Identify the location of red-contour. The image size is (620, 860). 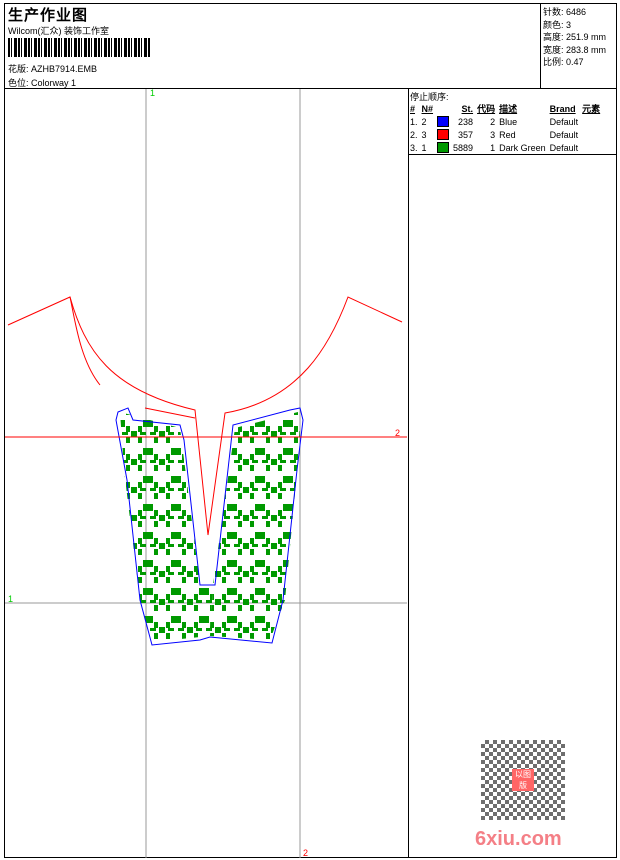
(132, 357).